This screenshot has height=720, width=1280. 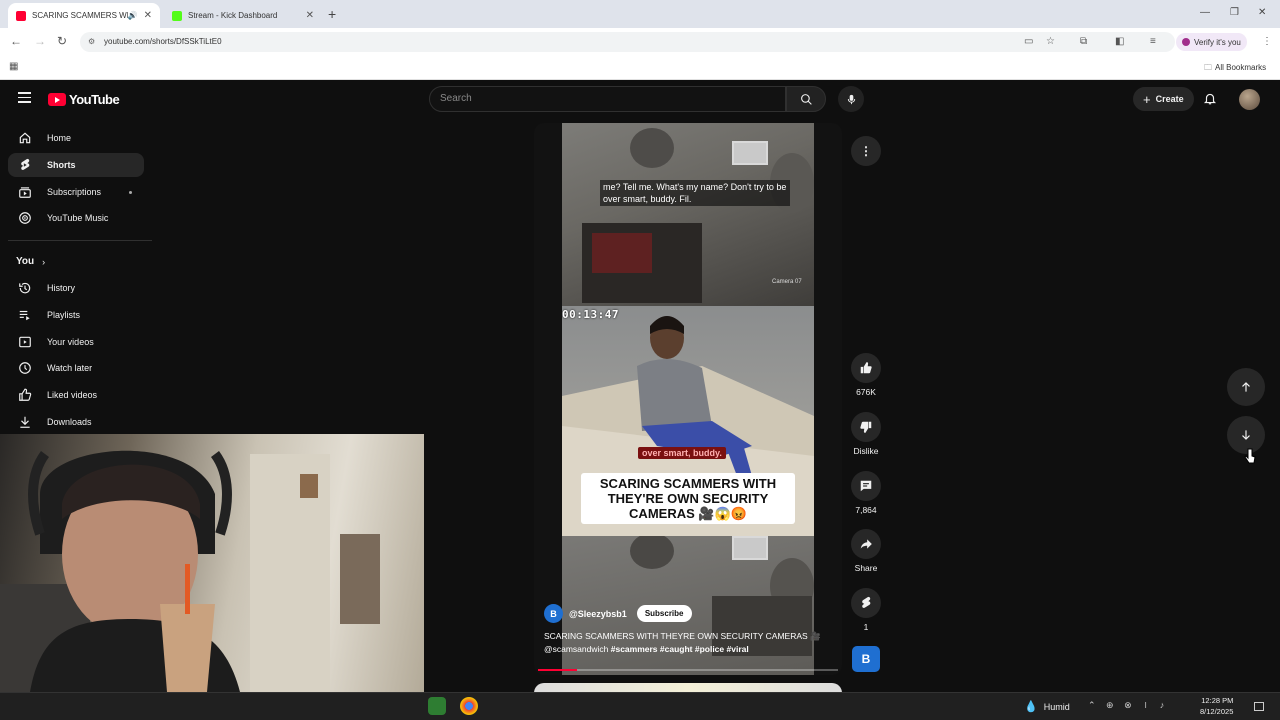 I want to click on bell-icon, so click(x=1210, y=99).